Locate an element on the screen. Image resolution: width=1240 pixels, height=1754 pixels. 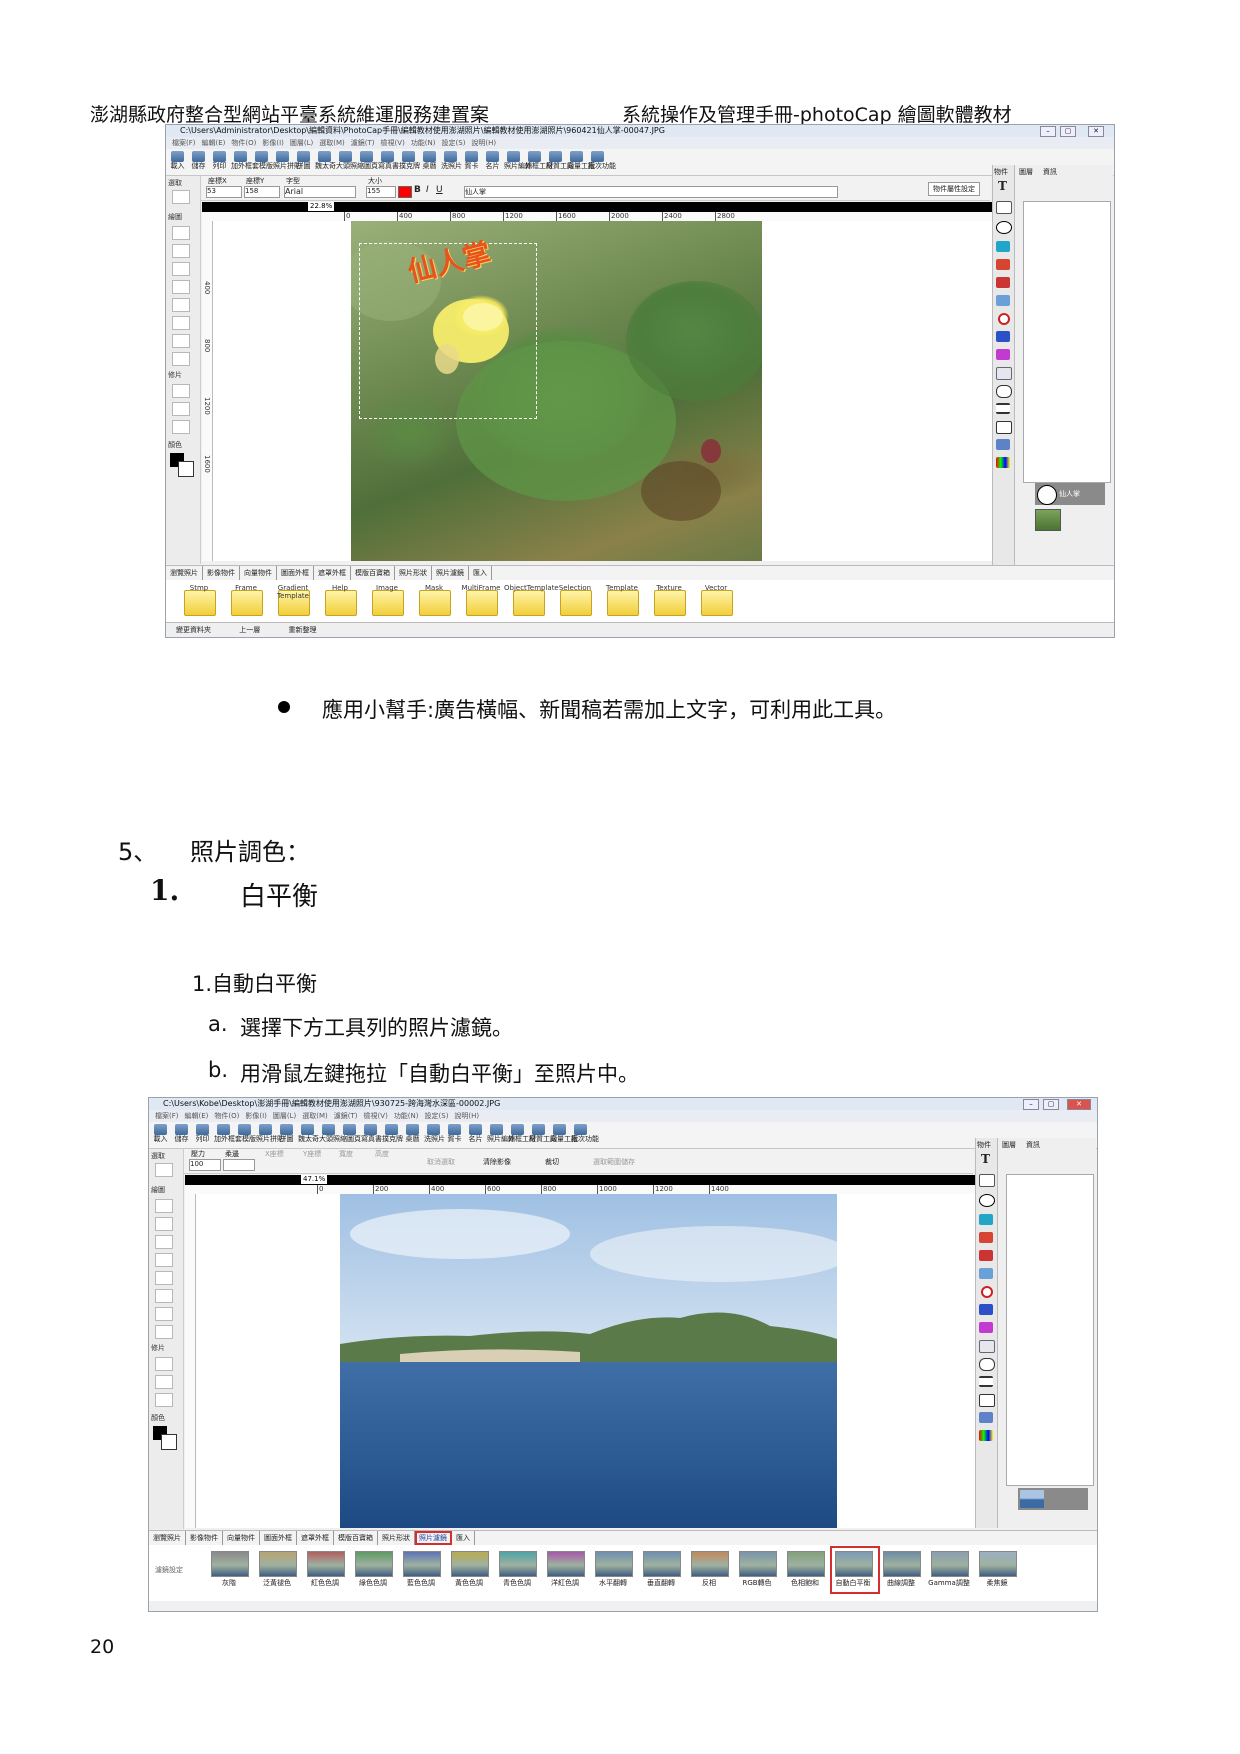
close-button: ✕ is located at coordinates (1096, 131).